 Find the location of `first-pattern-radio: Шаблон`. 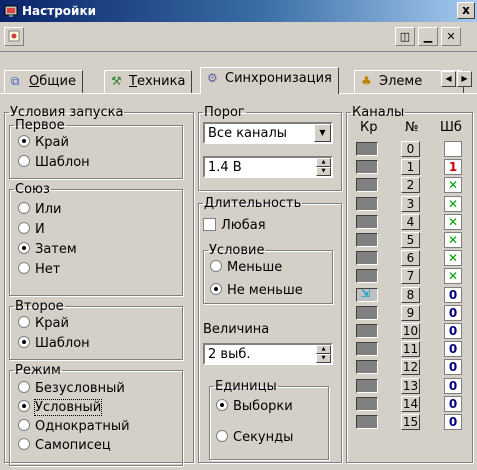

first-pattern-radio: Шаблон is located at coordinates (54, 164).